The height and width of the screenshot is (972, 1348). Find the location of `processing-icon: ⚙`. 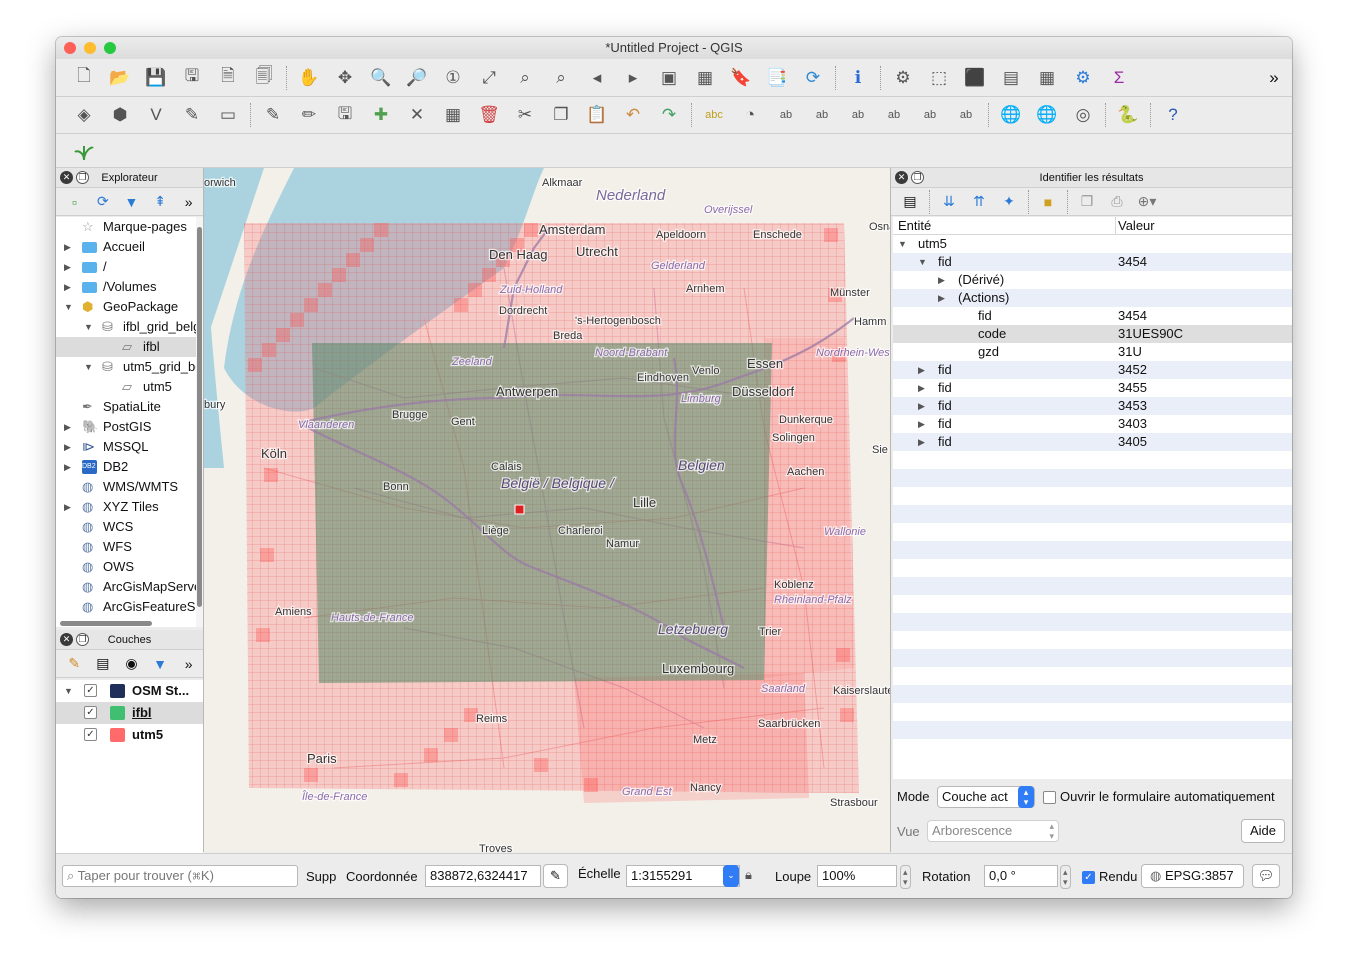

processing-icon: ⚙ is located at coordinates (1083, 78).